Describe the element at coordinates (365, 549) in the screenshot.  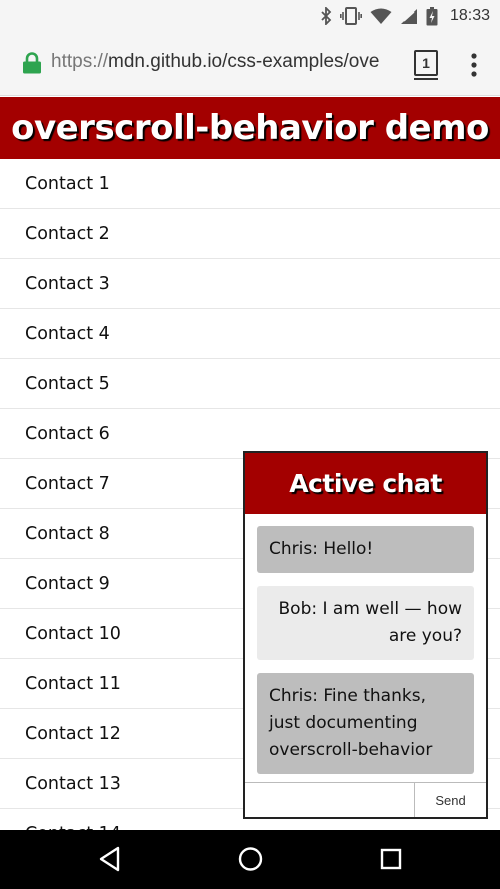
I see `chat-message: Chris: Hello!` at that location.